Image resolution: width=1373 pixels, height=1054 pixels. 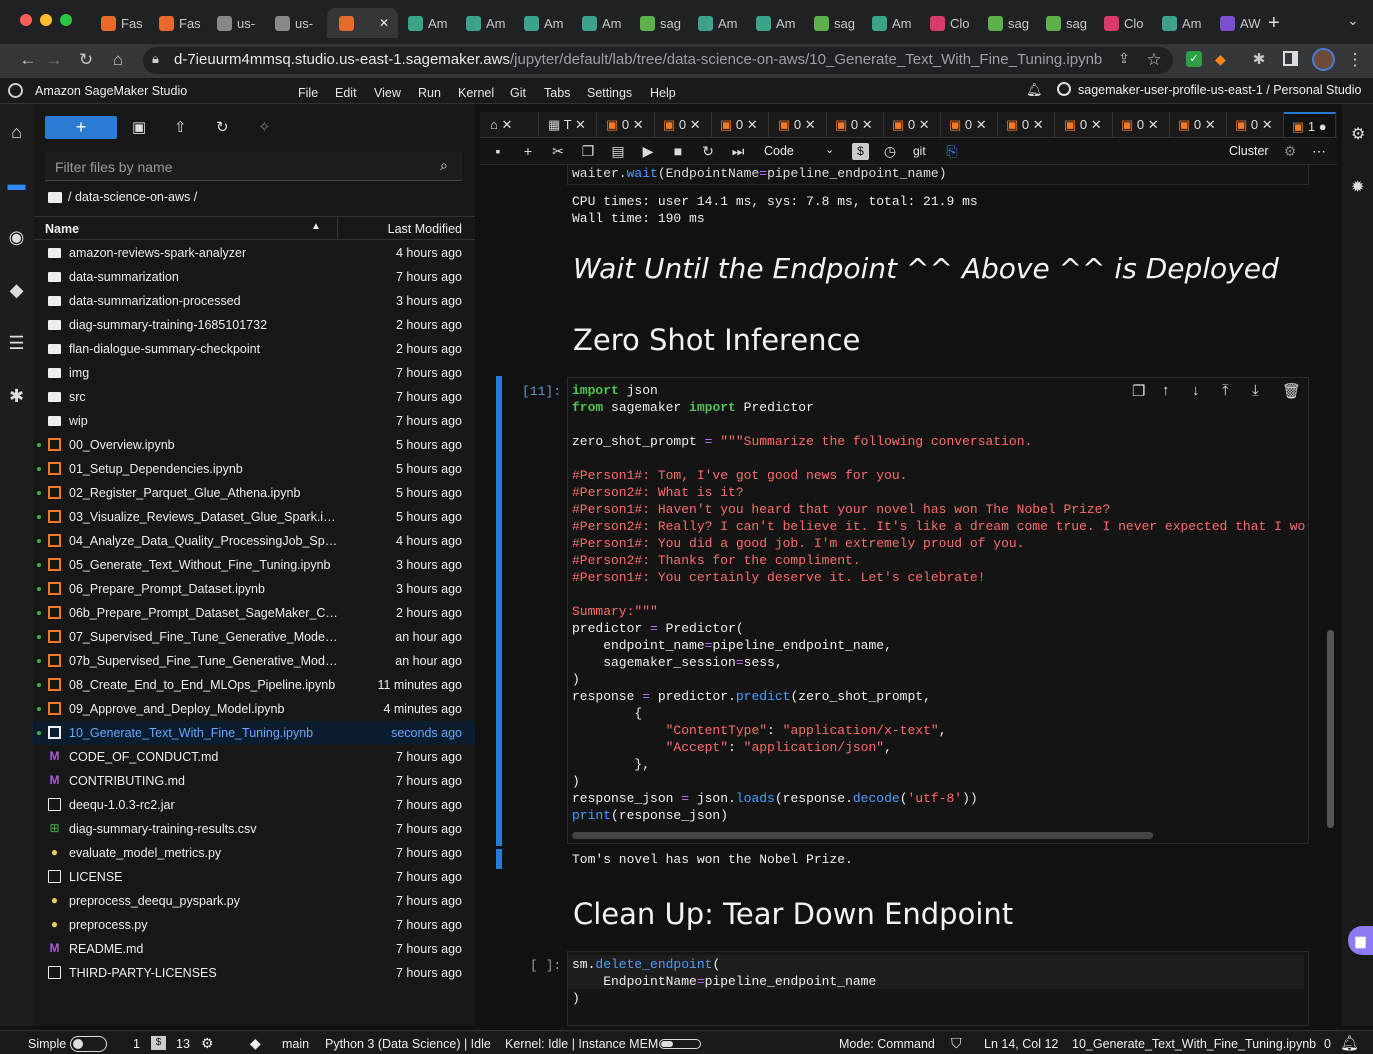 I want to click on sort-ascending-icon: ▲, so click(x=316, y=226).